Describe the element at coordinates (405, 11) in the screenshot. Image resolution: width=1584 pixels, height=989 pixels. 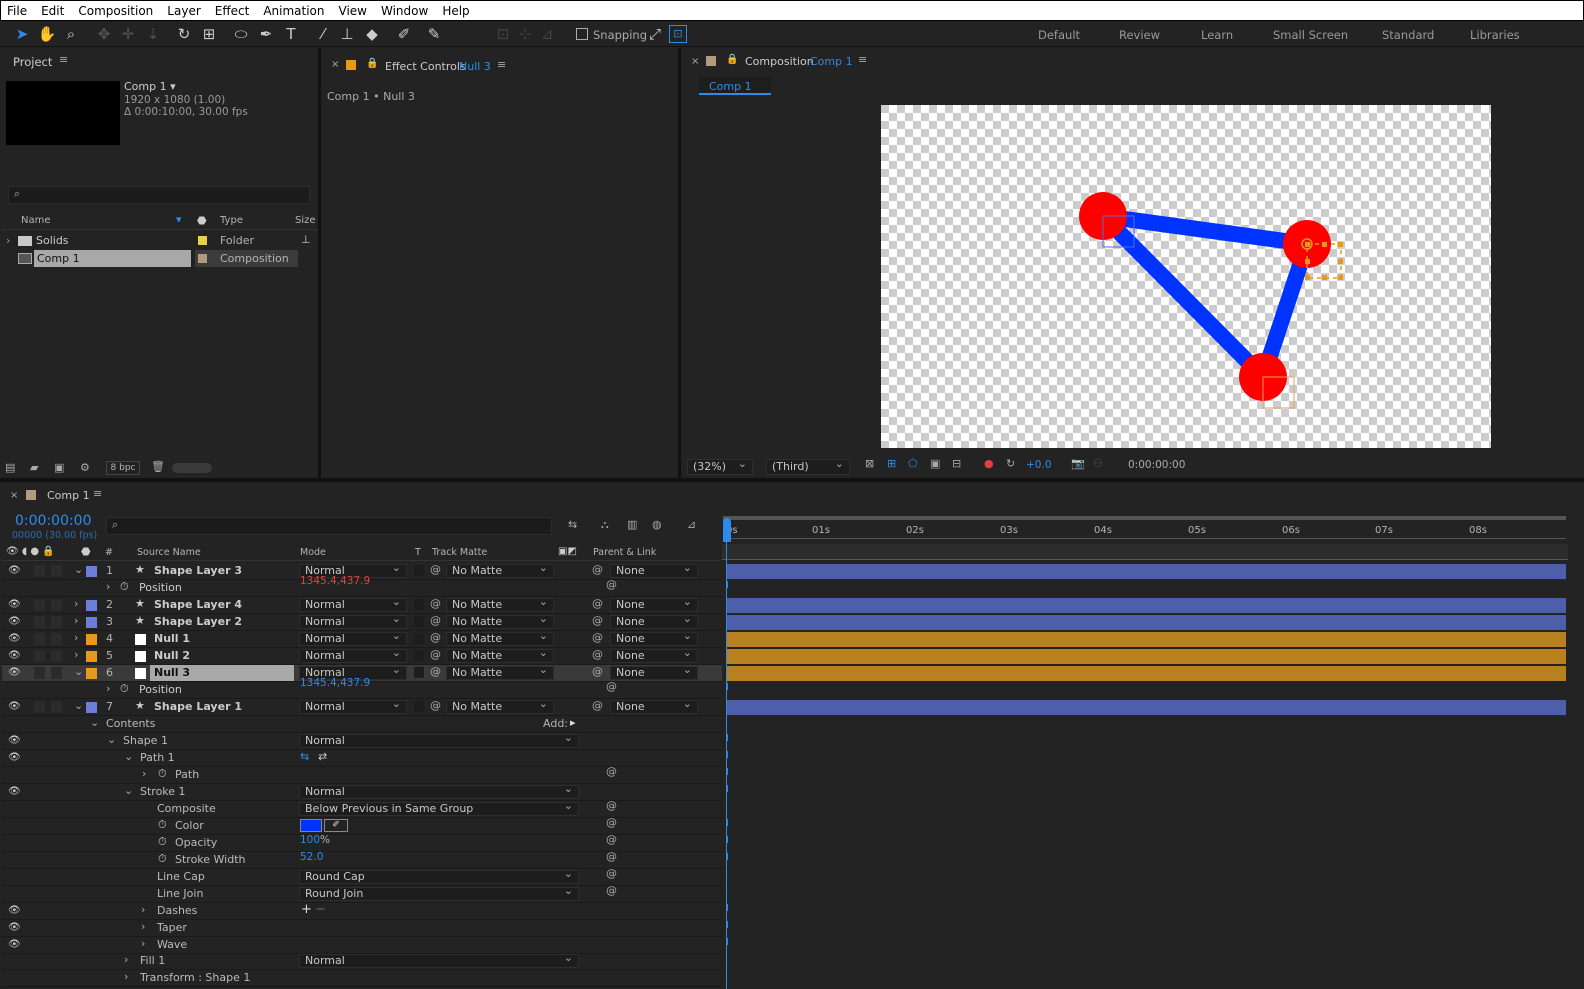
I see `menu-window: Window` at that location.